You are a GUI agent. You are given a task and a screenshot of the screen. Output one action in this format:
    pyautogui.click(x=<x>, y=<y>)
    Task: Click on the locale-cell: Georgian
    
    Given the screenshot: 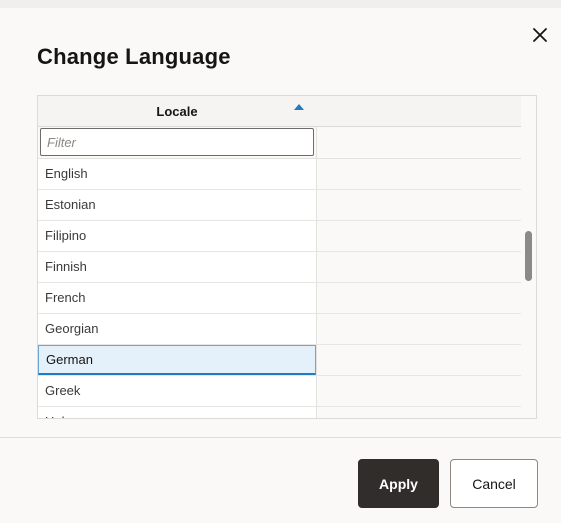 What is the action you would take?
    pyautogui.click(x=177, y=329)
    